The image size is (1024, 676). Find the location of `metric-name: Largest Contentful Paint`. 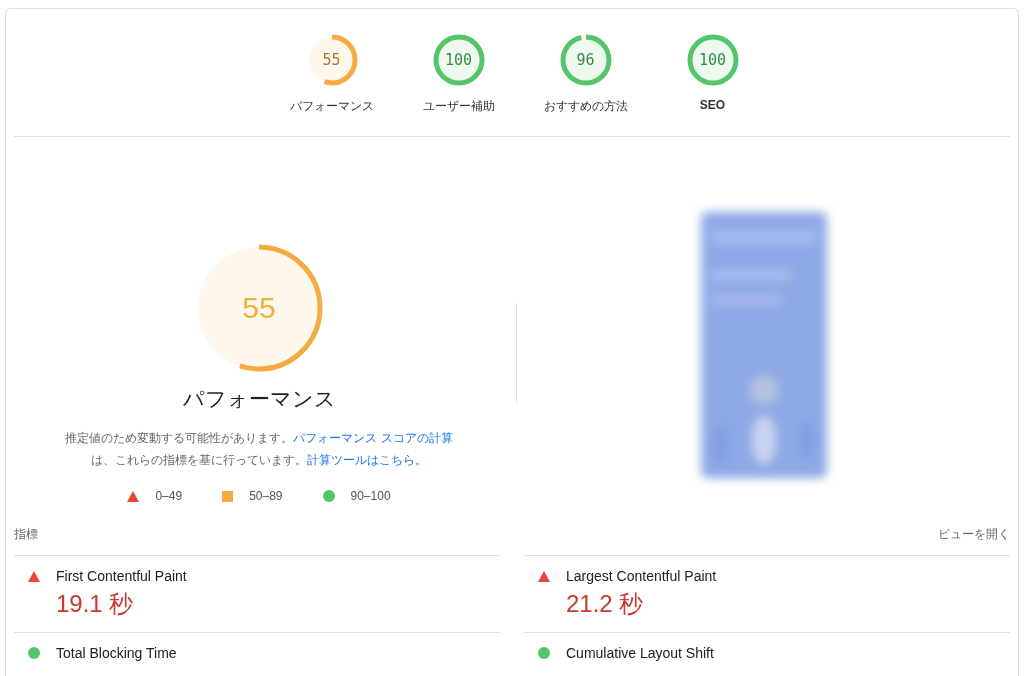

metric-name: Largest Contentful Paint is located at coordinates (641, 576).